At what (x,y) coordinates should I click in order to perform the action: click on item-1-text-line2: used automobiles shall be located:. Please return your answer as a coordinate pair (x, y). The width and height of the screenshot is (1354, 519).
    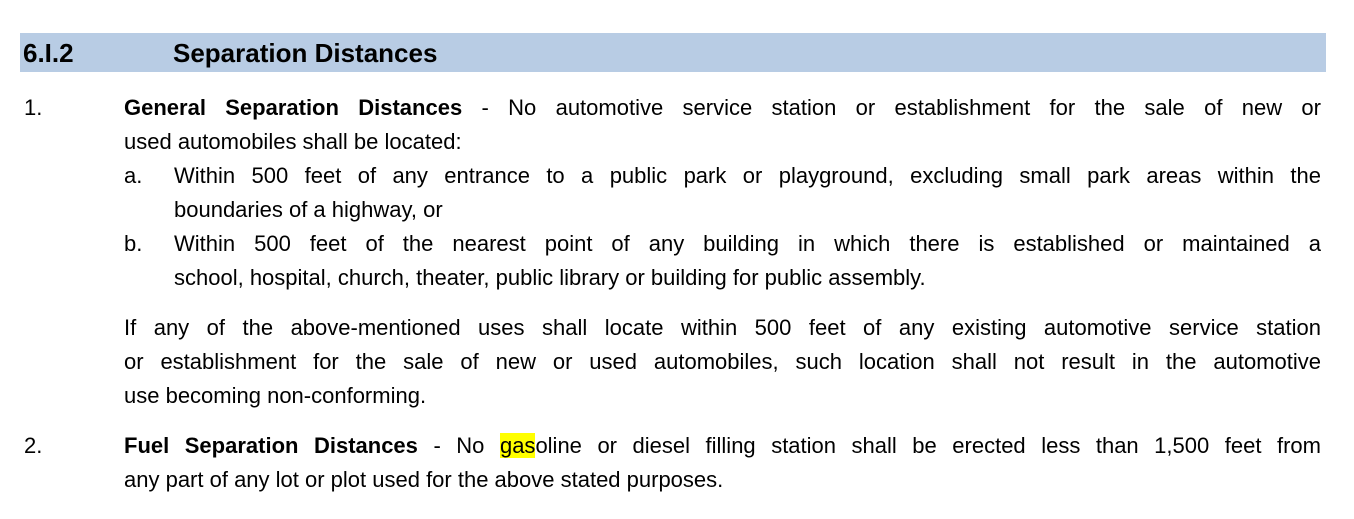
    Looking at the image, I should click on (293, 141).